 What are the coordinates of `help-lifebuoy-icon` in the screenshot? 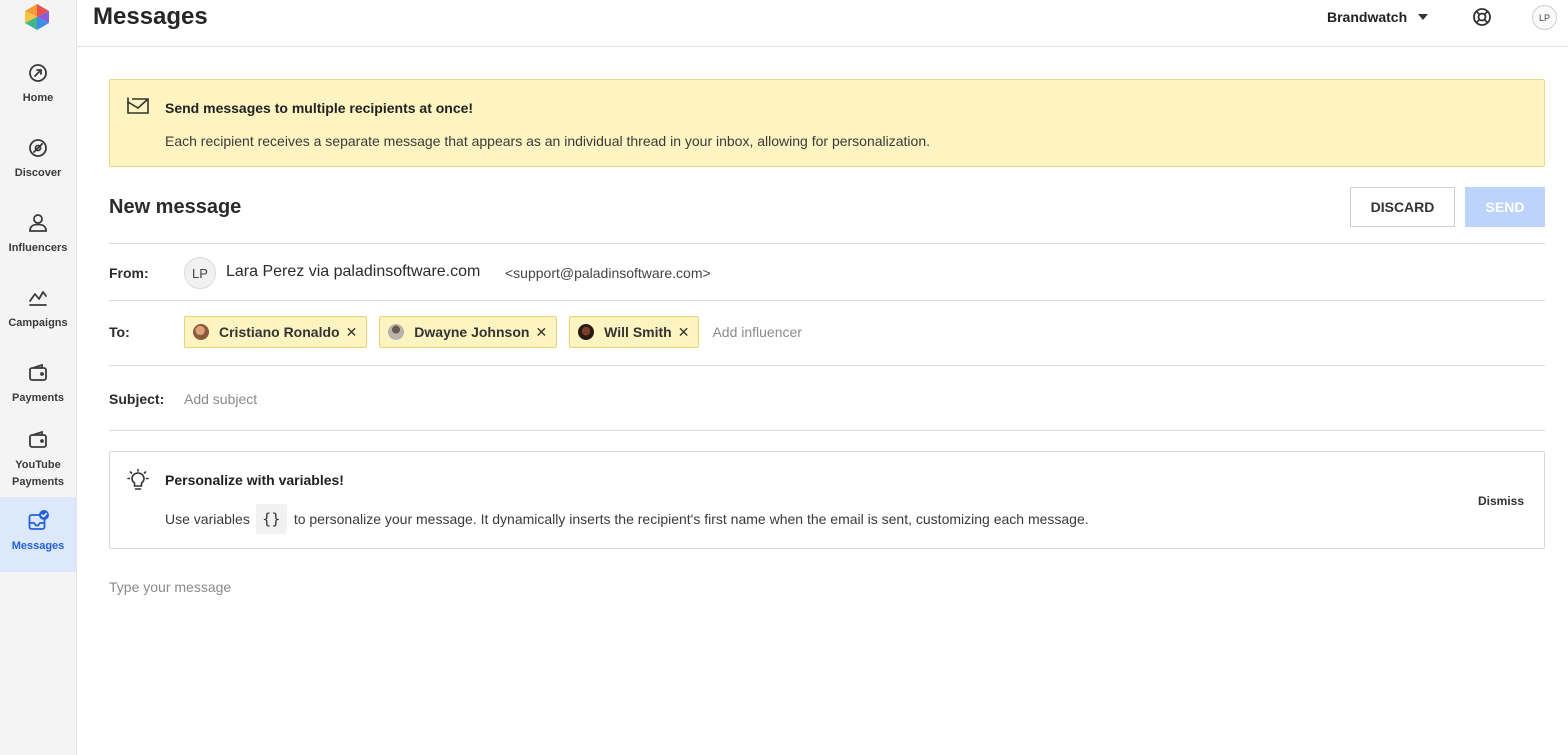 It's located at (1482, 17).